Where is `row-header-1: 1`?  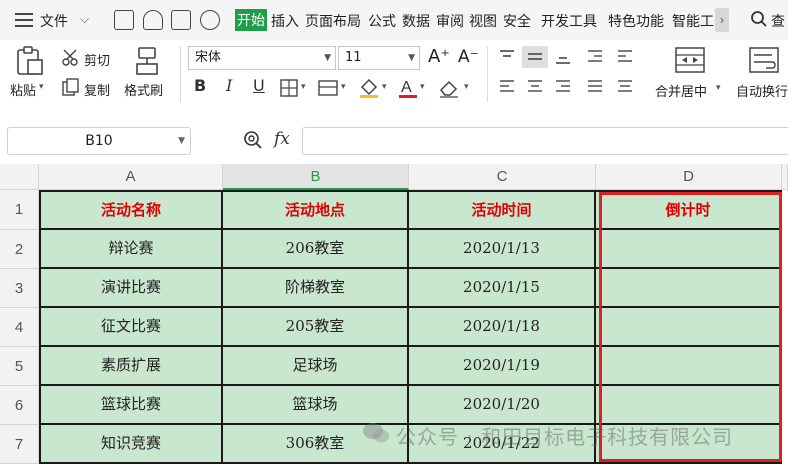 row-header-1: 1 is located at coordinates (19, 210).